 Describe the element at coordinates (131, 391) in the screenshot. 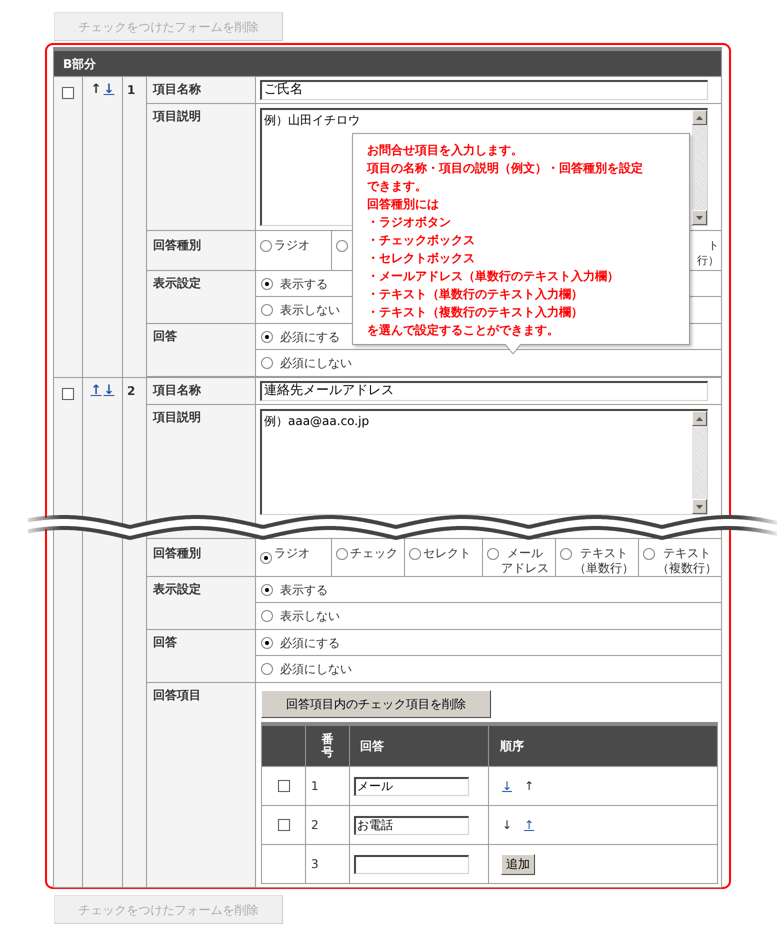

I see `item-number: 2` at that location.